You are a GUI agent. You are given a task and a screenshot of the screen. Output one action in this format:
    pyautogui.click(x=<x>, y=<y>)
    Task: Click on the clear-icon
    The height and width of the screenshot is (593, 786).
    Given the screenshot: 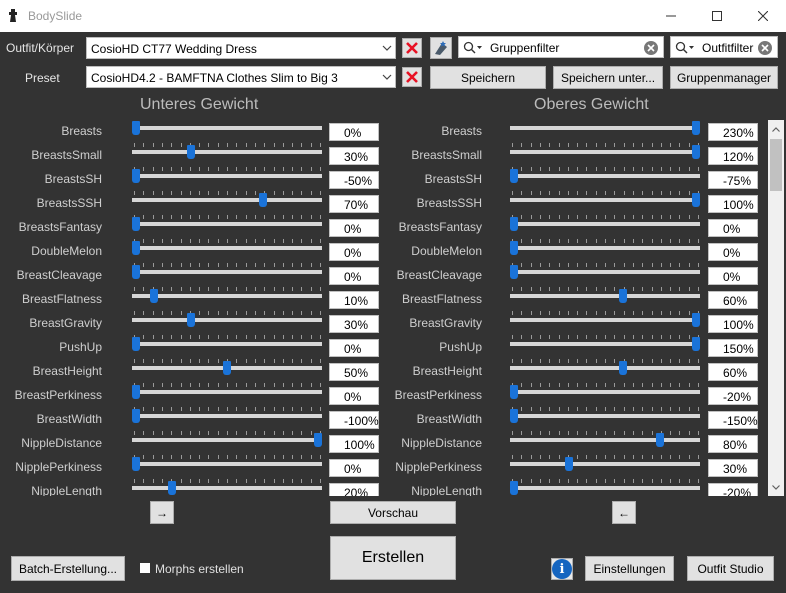 What is the action you would take?
    pyautogui.click(x=651, y=48)
    